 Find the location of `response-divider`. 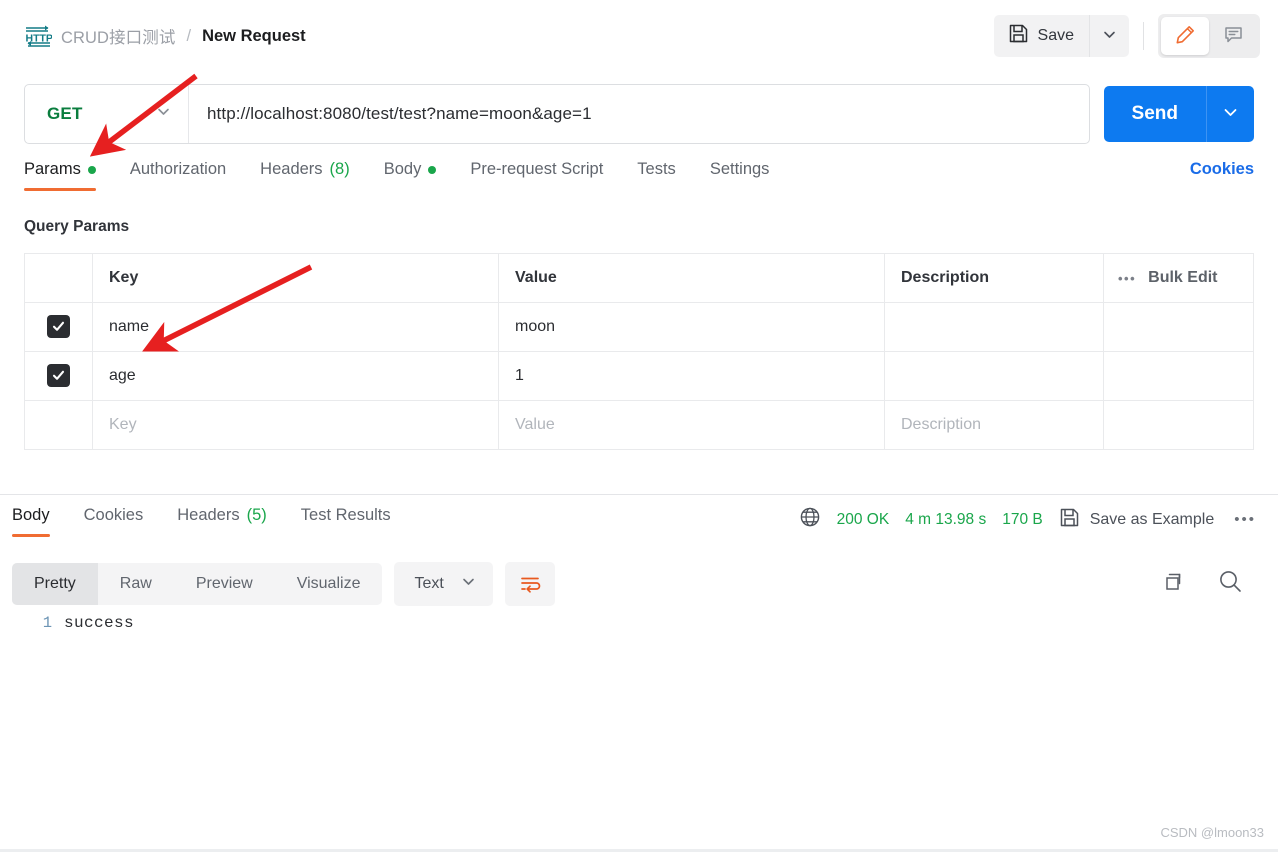

response-divider is located at coordinates (639, 494).